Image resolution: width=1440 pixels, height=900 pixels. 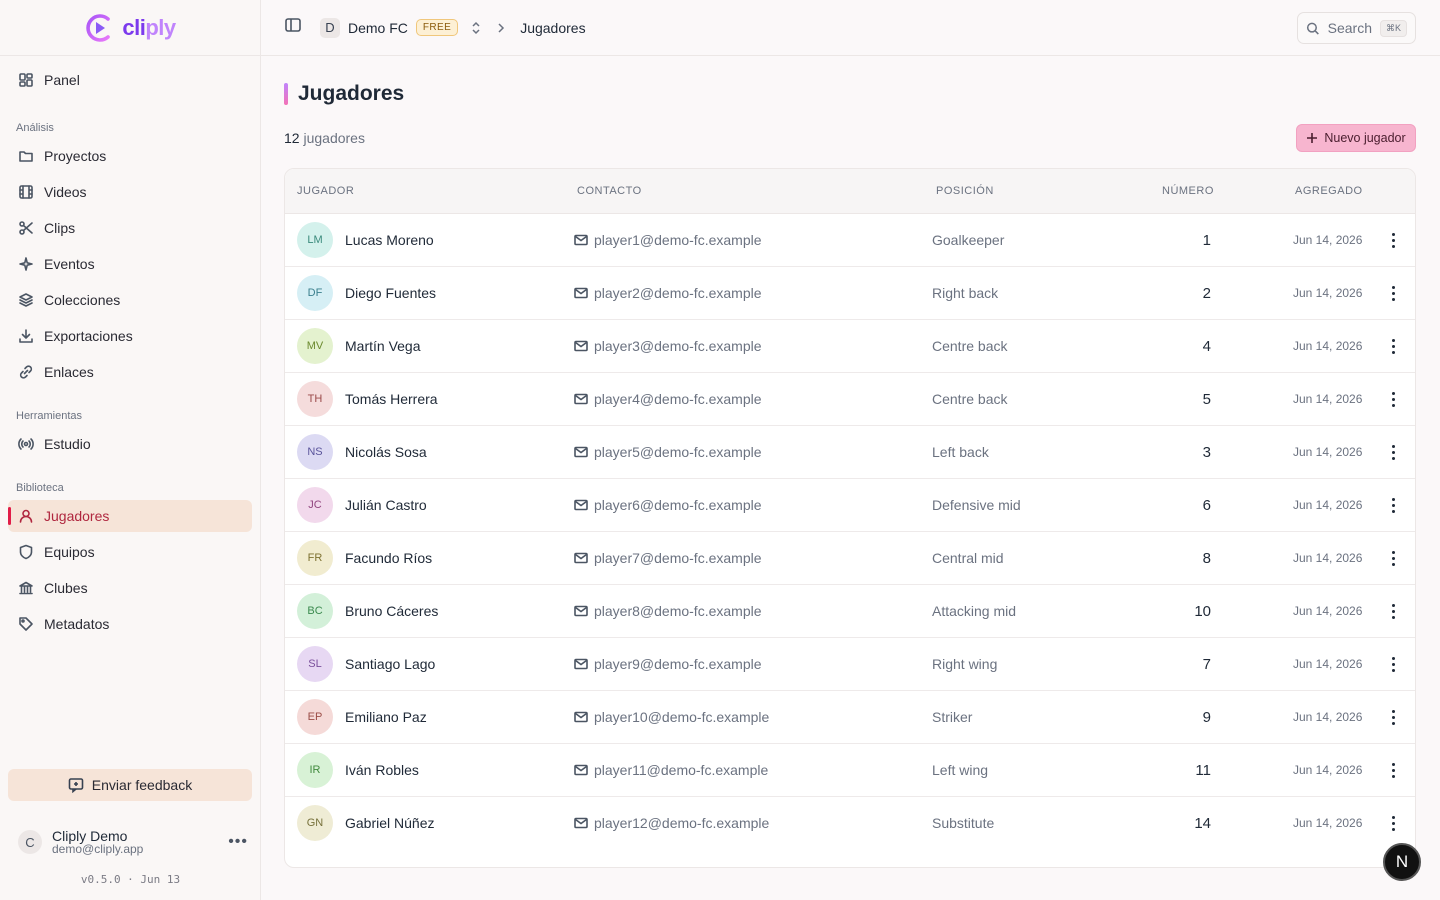 What do you see at coordinates (133, 842) in the screenshot?
I see `user-menu: C Cliply Demo demo@cliply.app •••` at bounding box center [133, 842].